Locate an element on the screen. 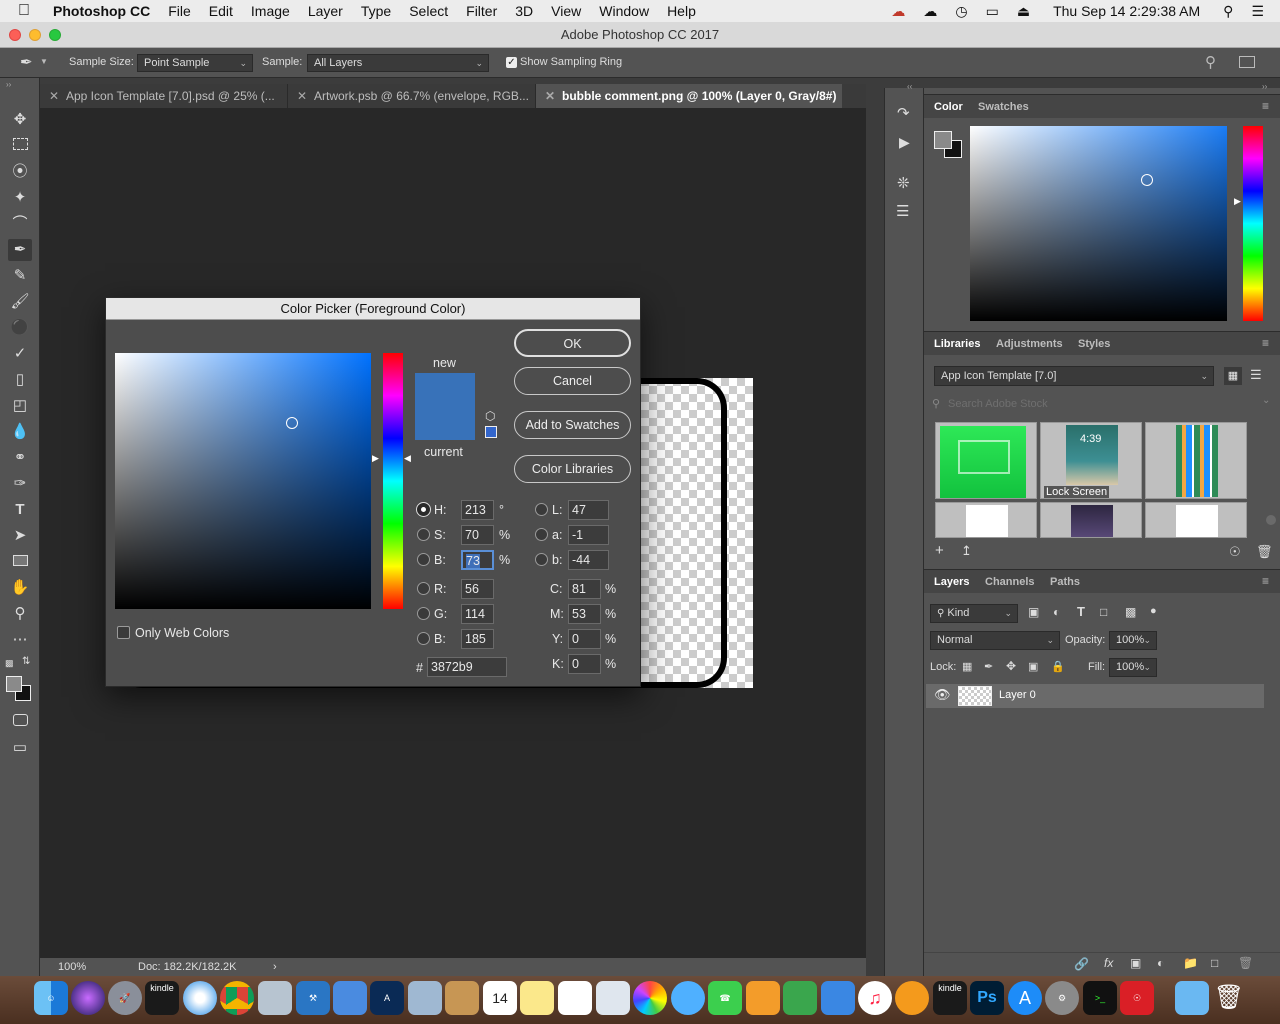 This screenshot has width=1280, height=1024. tab-layers: Layers is located at coordinates (951, 582).